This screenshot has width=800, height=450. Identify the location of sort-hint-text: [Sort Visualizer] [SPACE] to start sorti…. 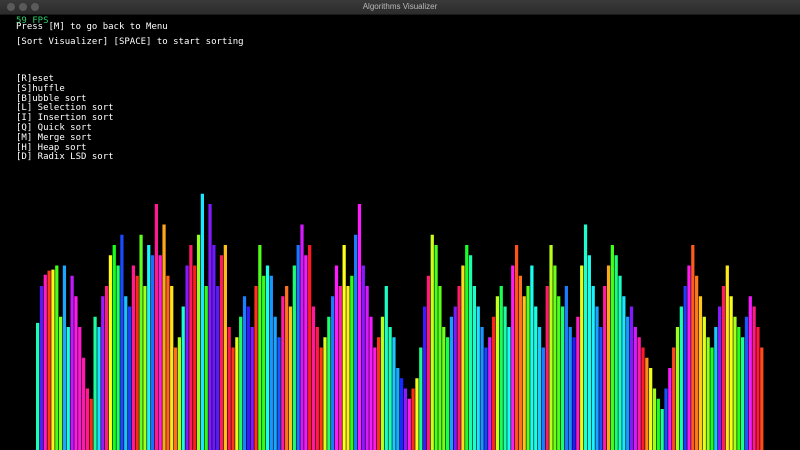
(130, 42).